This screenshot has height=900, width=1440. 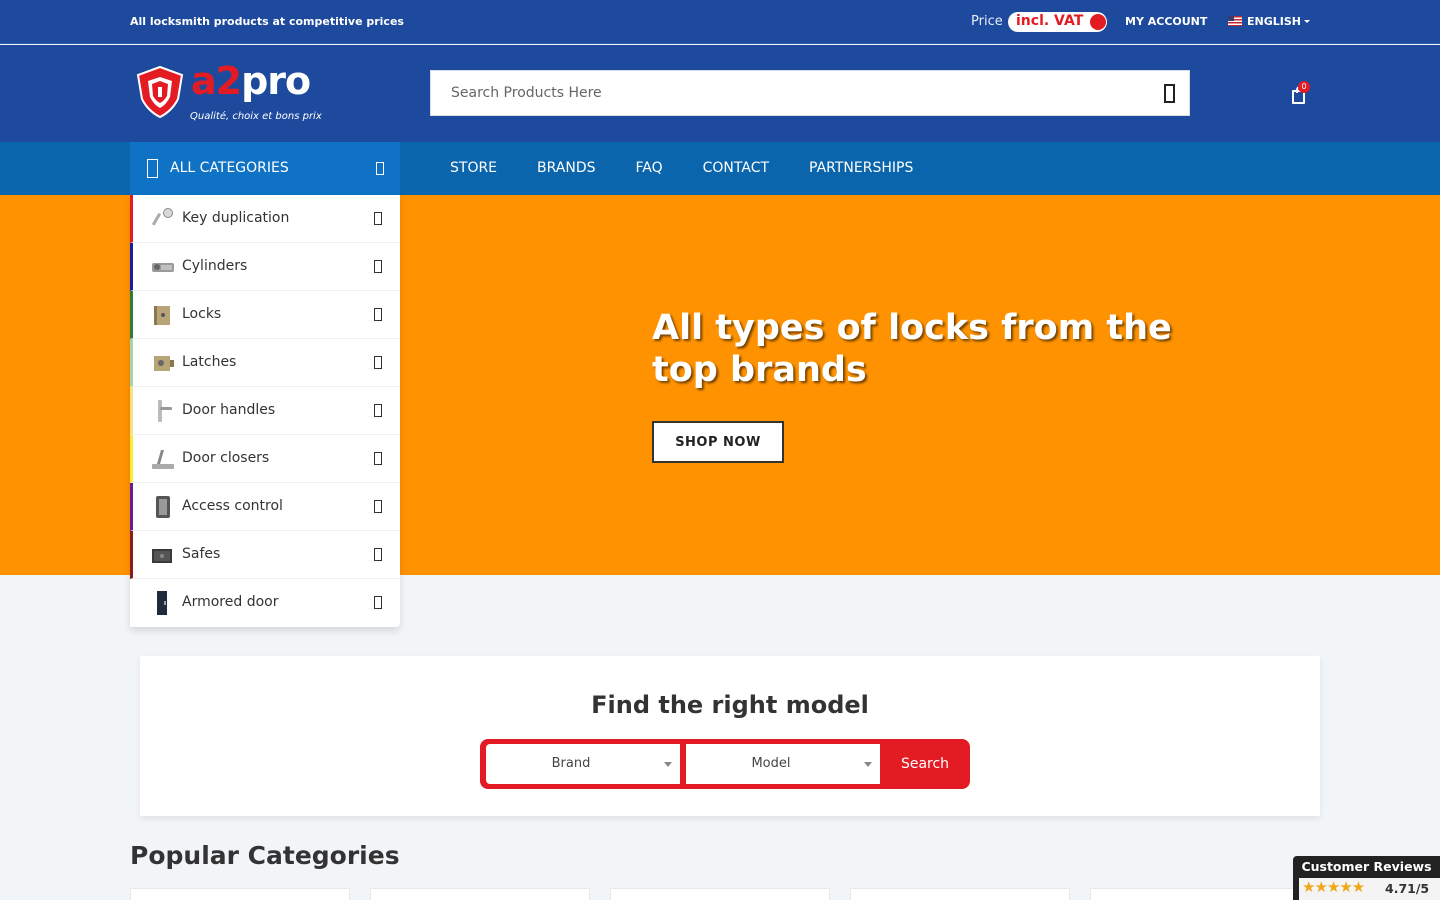 I want to click on vat-toggle-knob, so click(x=1098, y=22).